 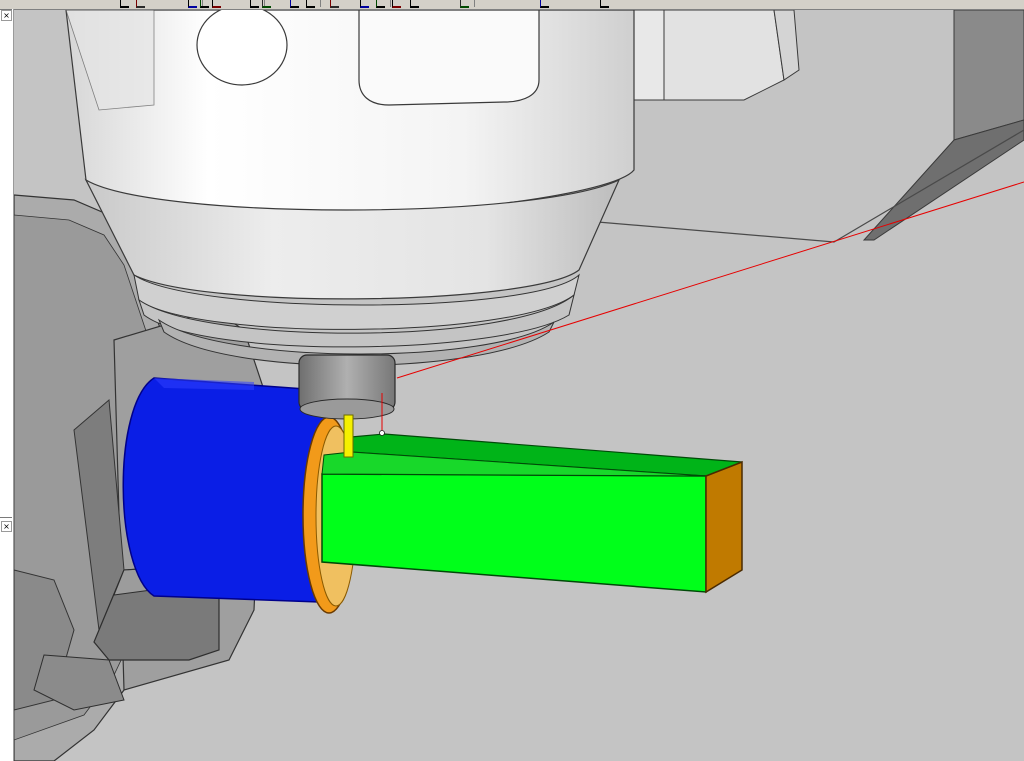 I want to click on green-part, so click(x=532, y=513).